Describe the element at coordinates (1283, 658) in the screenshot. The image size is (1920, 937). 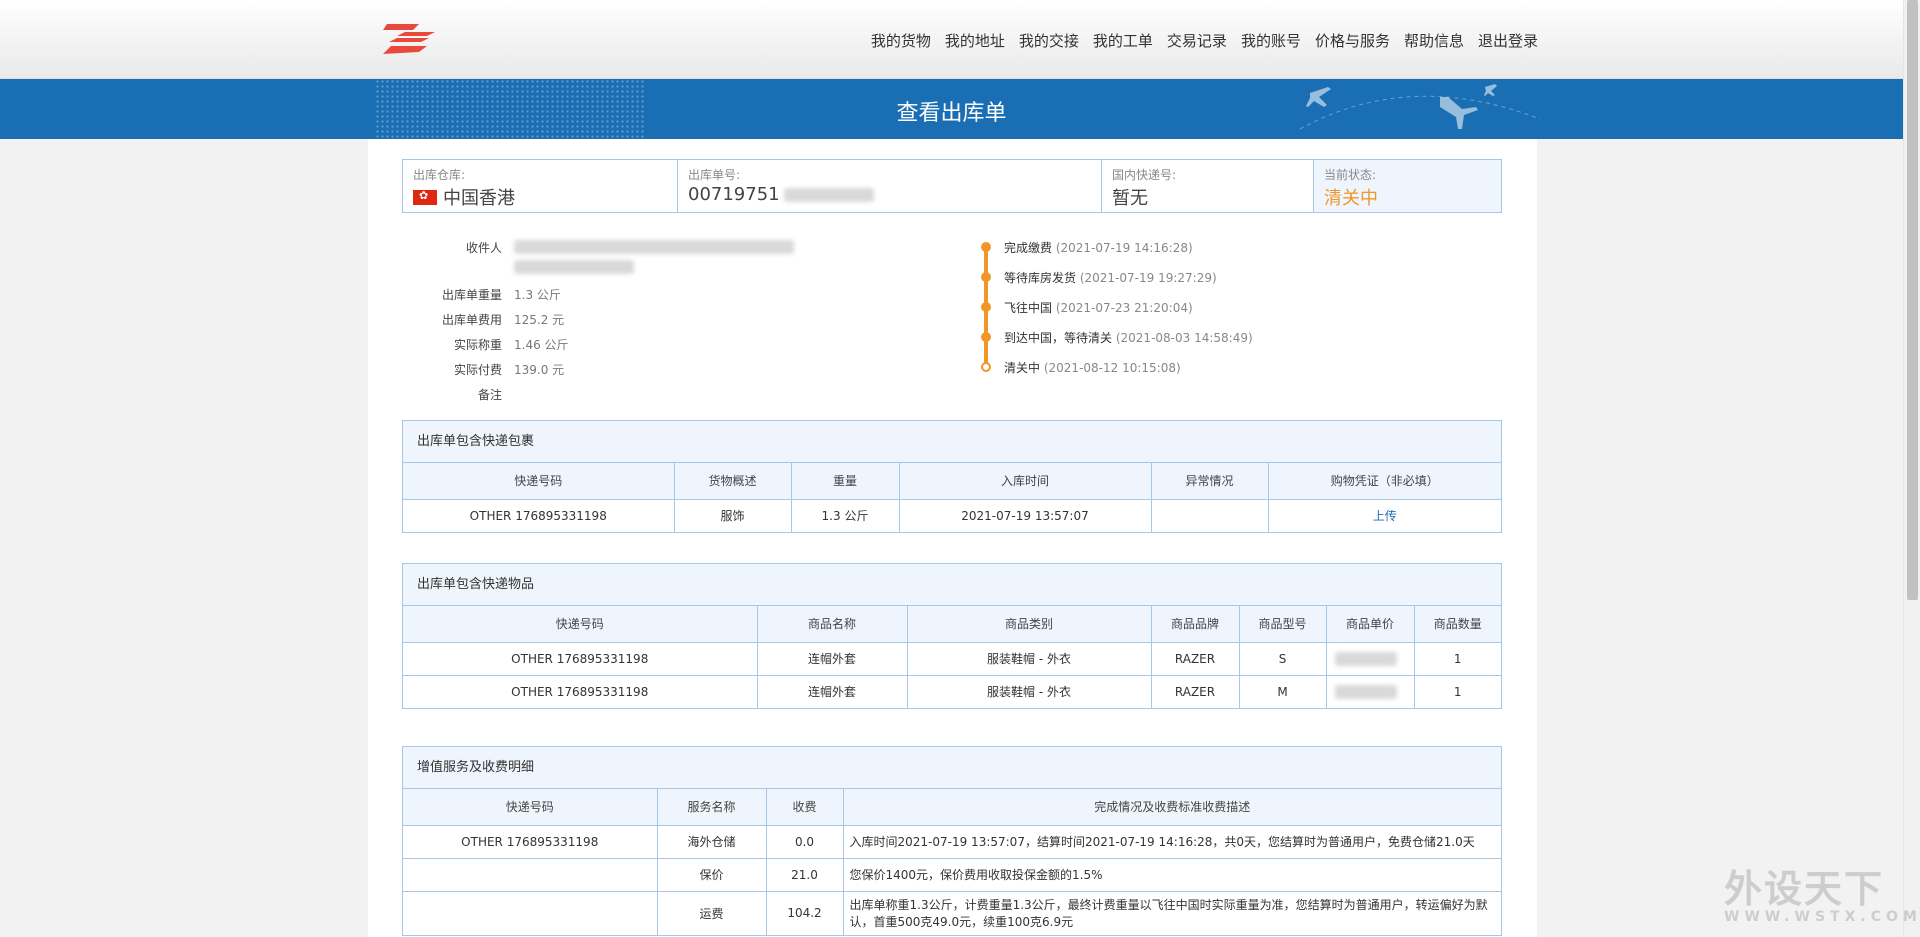
I see `product-model: S` at that location.